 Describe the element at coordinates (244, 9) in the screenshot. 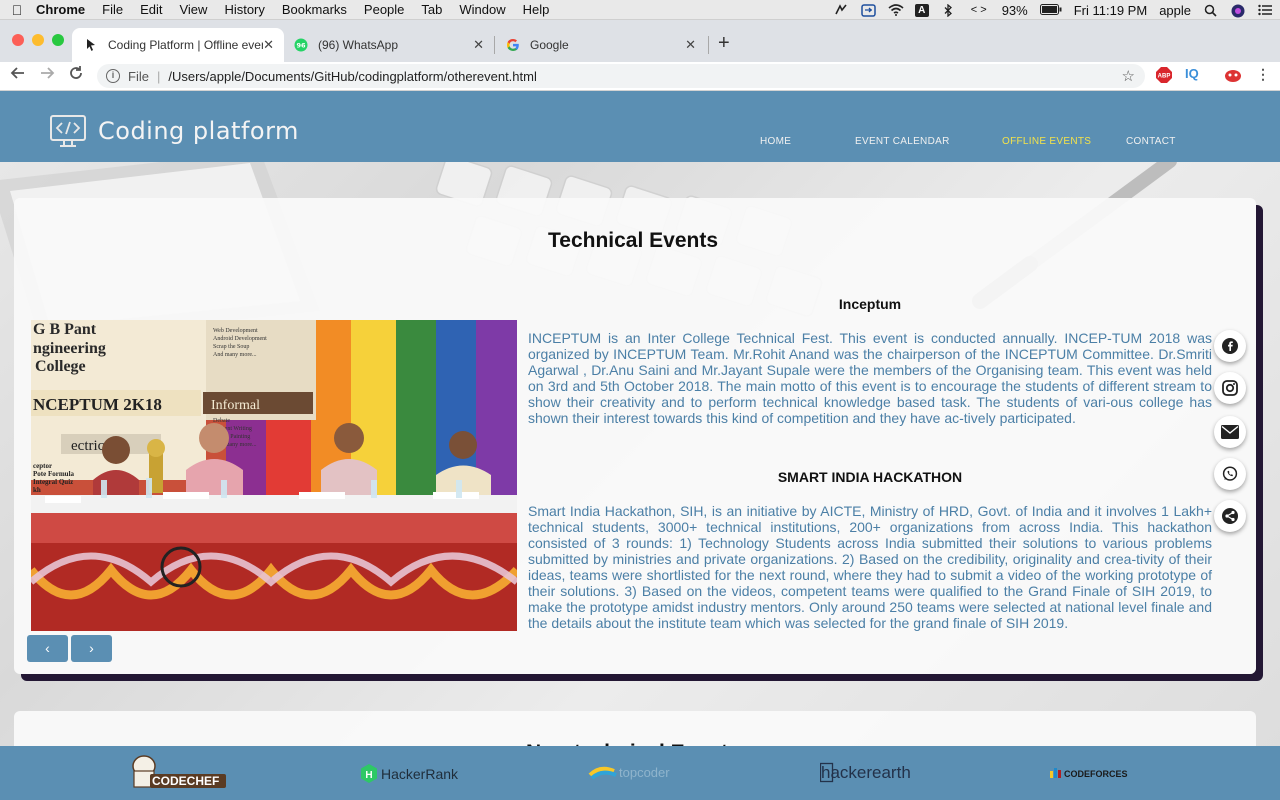

I see `menu-history: History` at that location.